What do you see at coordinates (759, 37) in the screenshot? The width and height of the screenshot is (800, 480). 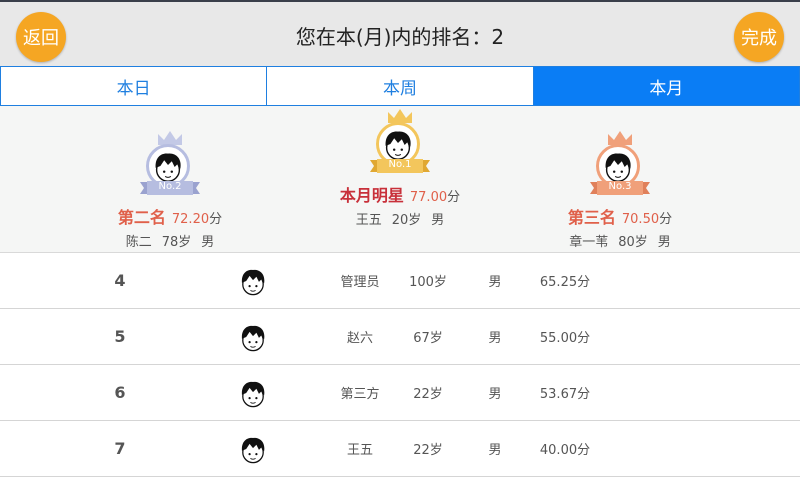 I see `done-button: 完成` at bounding box center [759, 37].